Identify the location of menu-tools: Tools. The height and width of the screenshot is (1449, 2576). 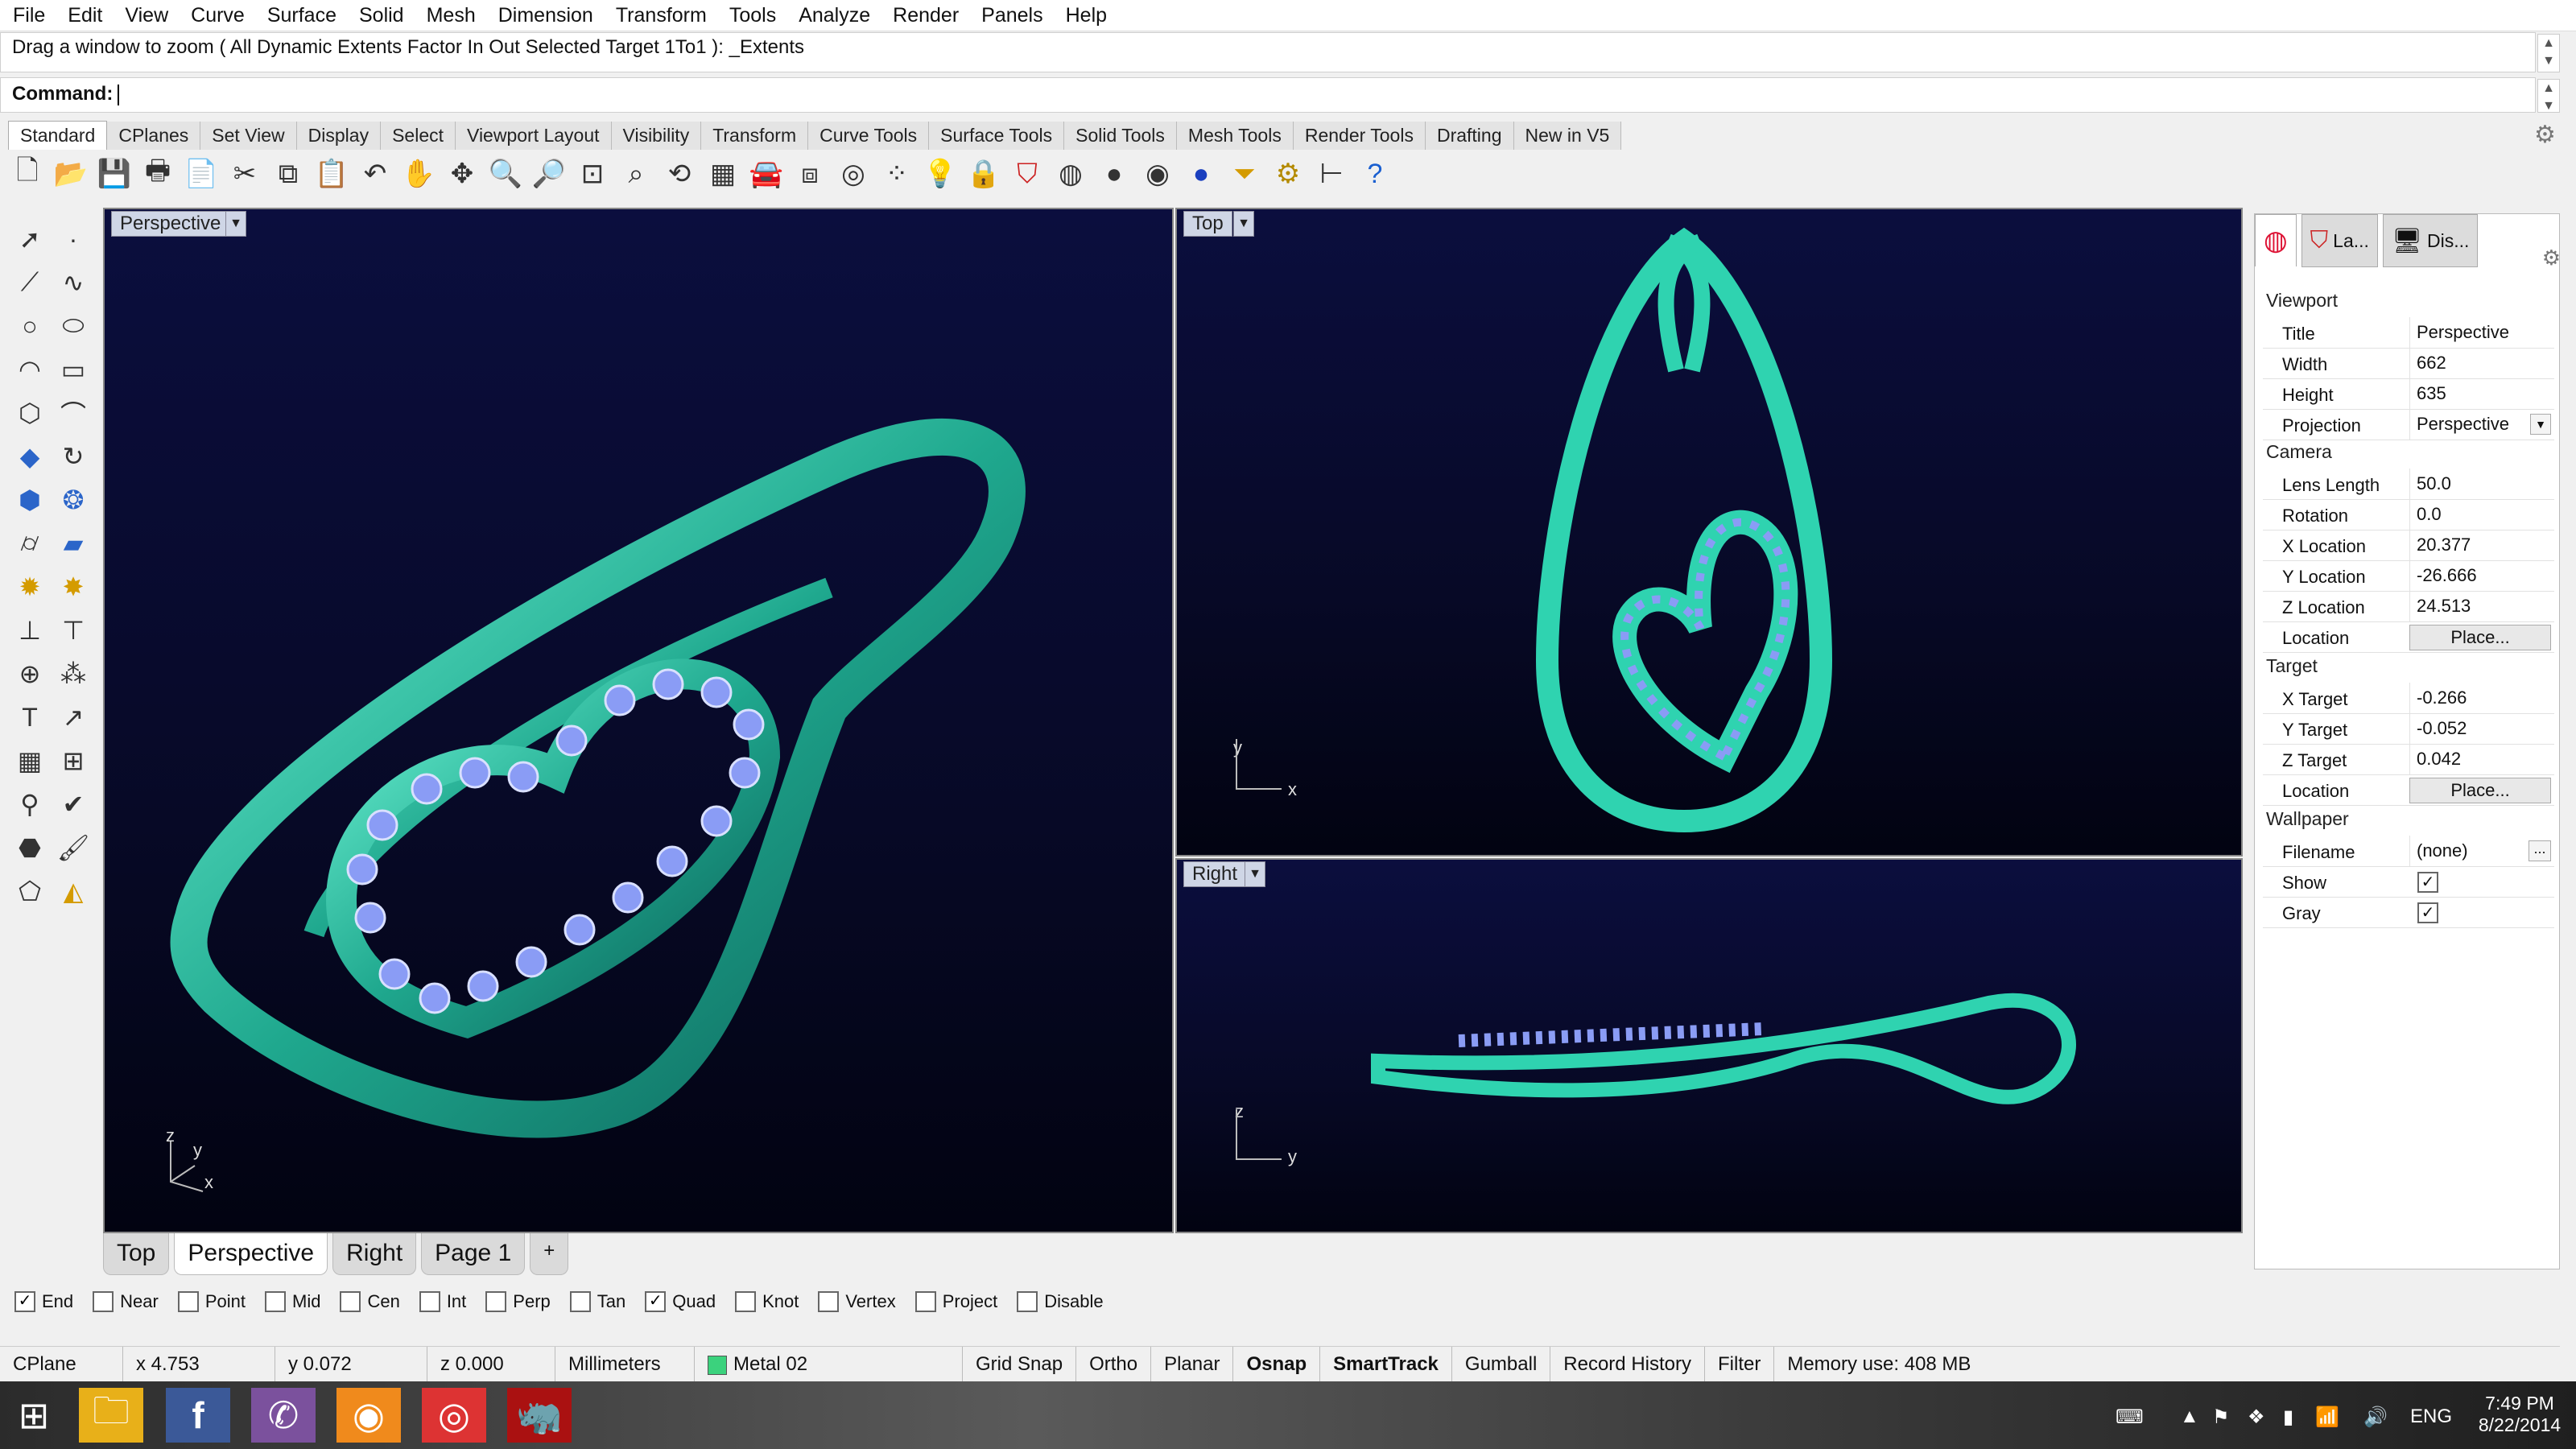
(752, 15).